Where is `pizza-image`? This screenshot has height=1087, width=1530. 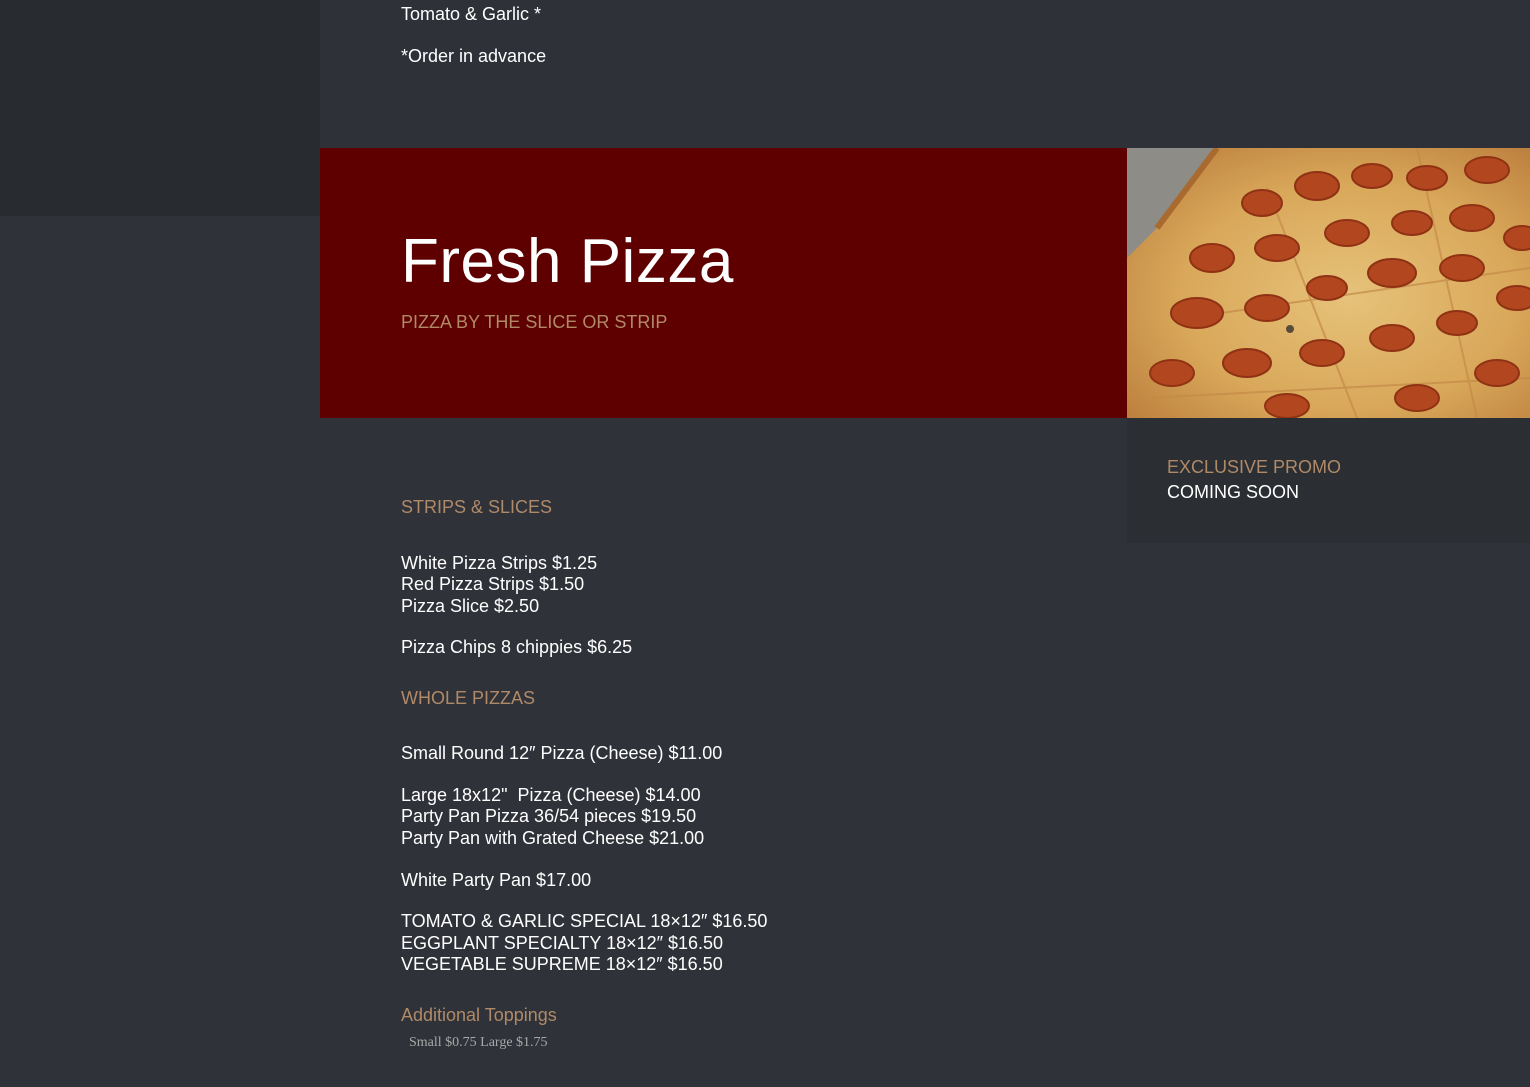 pizza-image is located at coordinates (1328, 283).